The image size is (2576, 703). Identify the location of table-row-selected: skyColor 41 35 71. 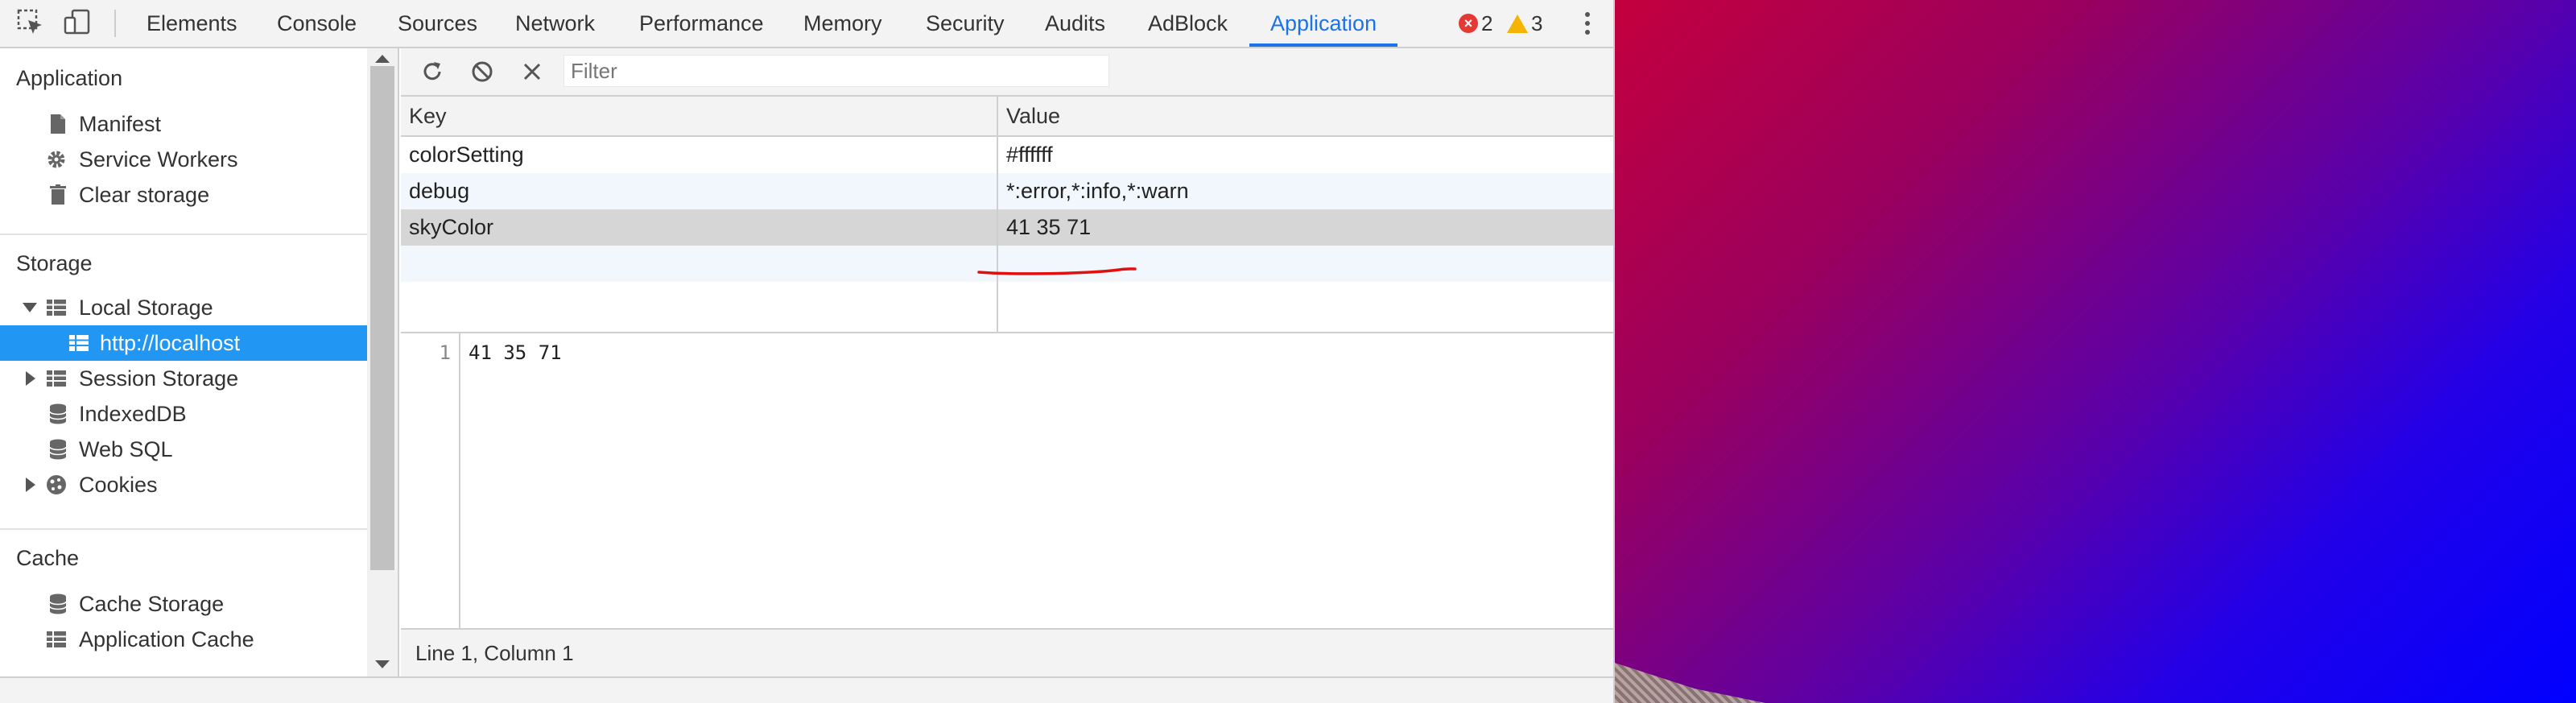
(1007, 228).